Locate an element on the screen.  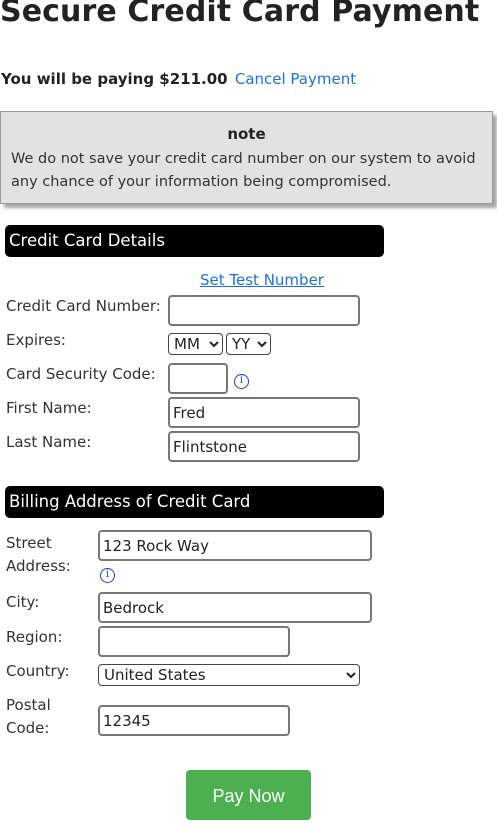
region-field is located at coordinates (194, 641).